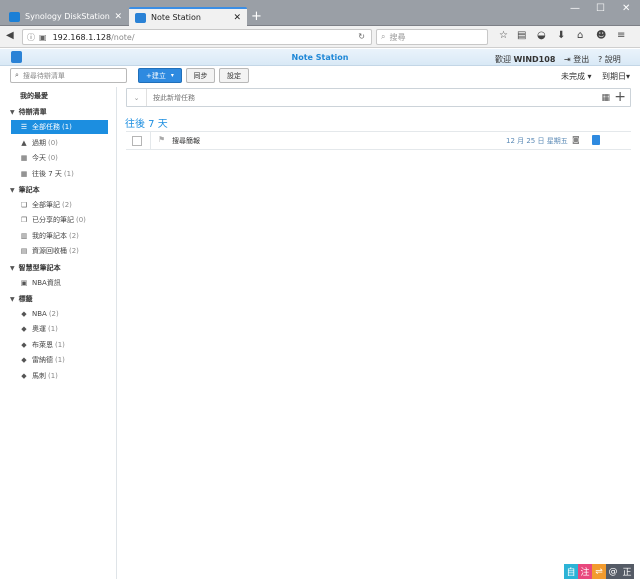 The width and height of the screenshot is (640, 579). What do you see at coordinates (176, 17) in the screenshot?
I see `tab-label: Note Station` at bounding box center [176, 17].